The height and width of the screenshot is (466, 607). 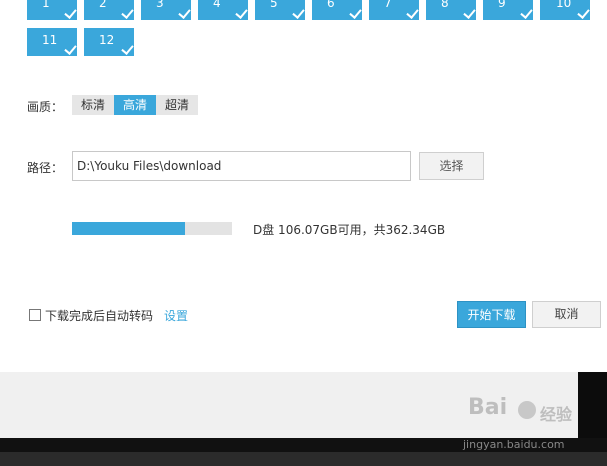 I want to click on episode-number: 11, so click(x=50, y=40).